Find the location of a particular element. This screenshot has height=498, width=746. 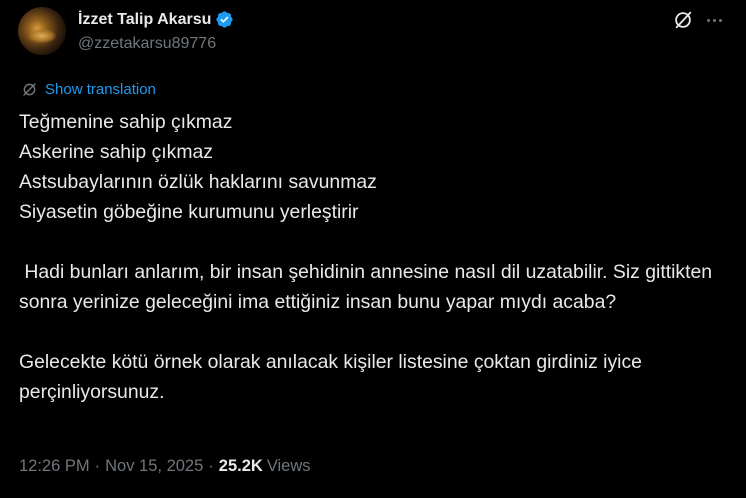

tweet-time: 12:26 PM is located at coordinates (54, 466).